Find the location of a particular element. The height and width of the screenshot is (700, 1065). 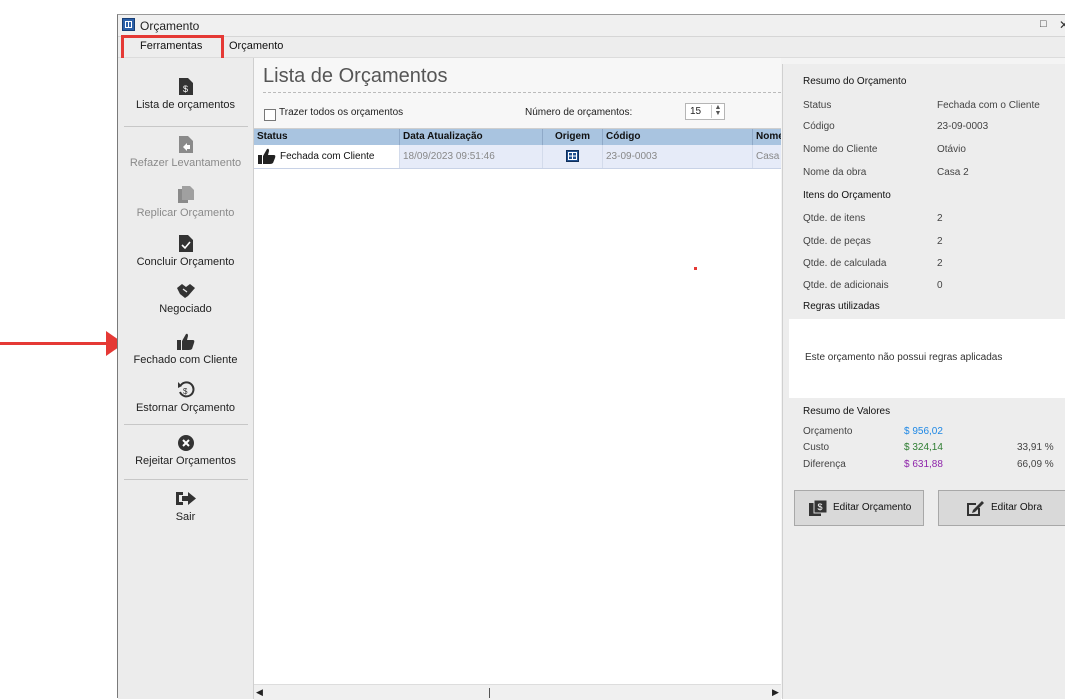

edit-icon is located at coordinates (975, 508).